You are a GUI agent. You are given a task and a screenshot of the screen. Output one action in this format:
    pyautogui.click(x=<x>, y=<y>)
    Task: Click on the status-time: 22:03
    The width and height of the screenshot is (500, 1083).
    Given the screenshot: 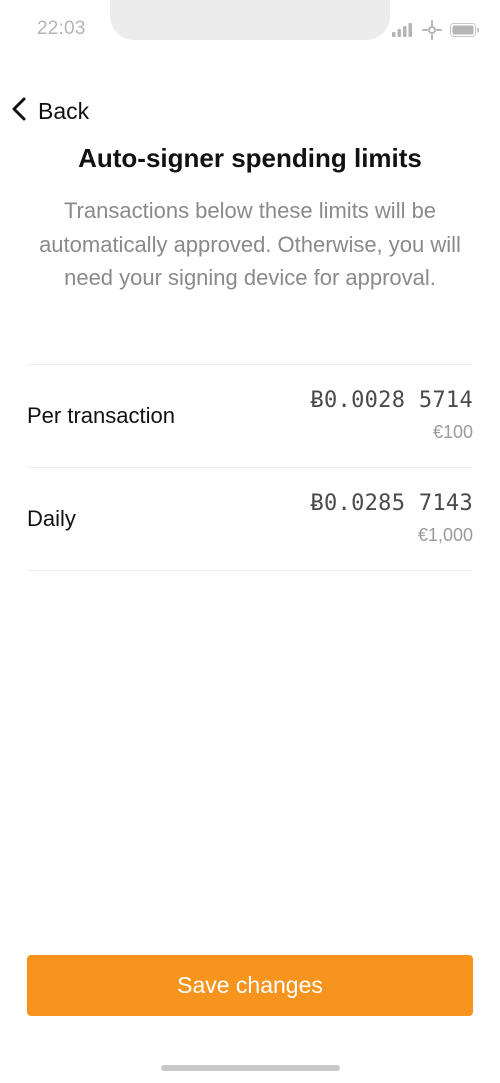 What is the action you would take?
    pyautogui.click(x=61, y=28)
    